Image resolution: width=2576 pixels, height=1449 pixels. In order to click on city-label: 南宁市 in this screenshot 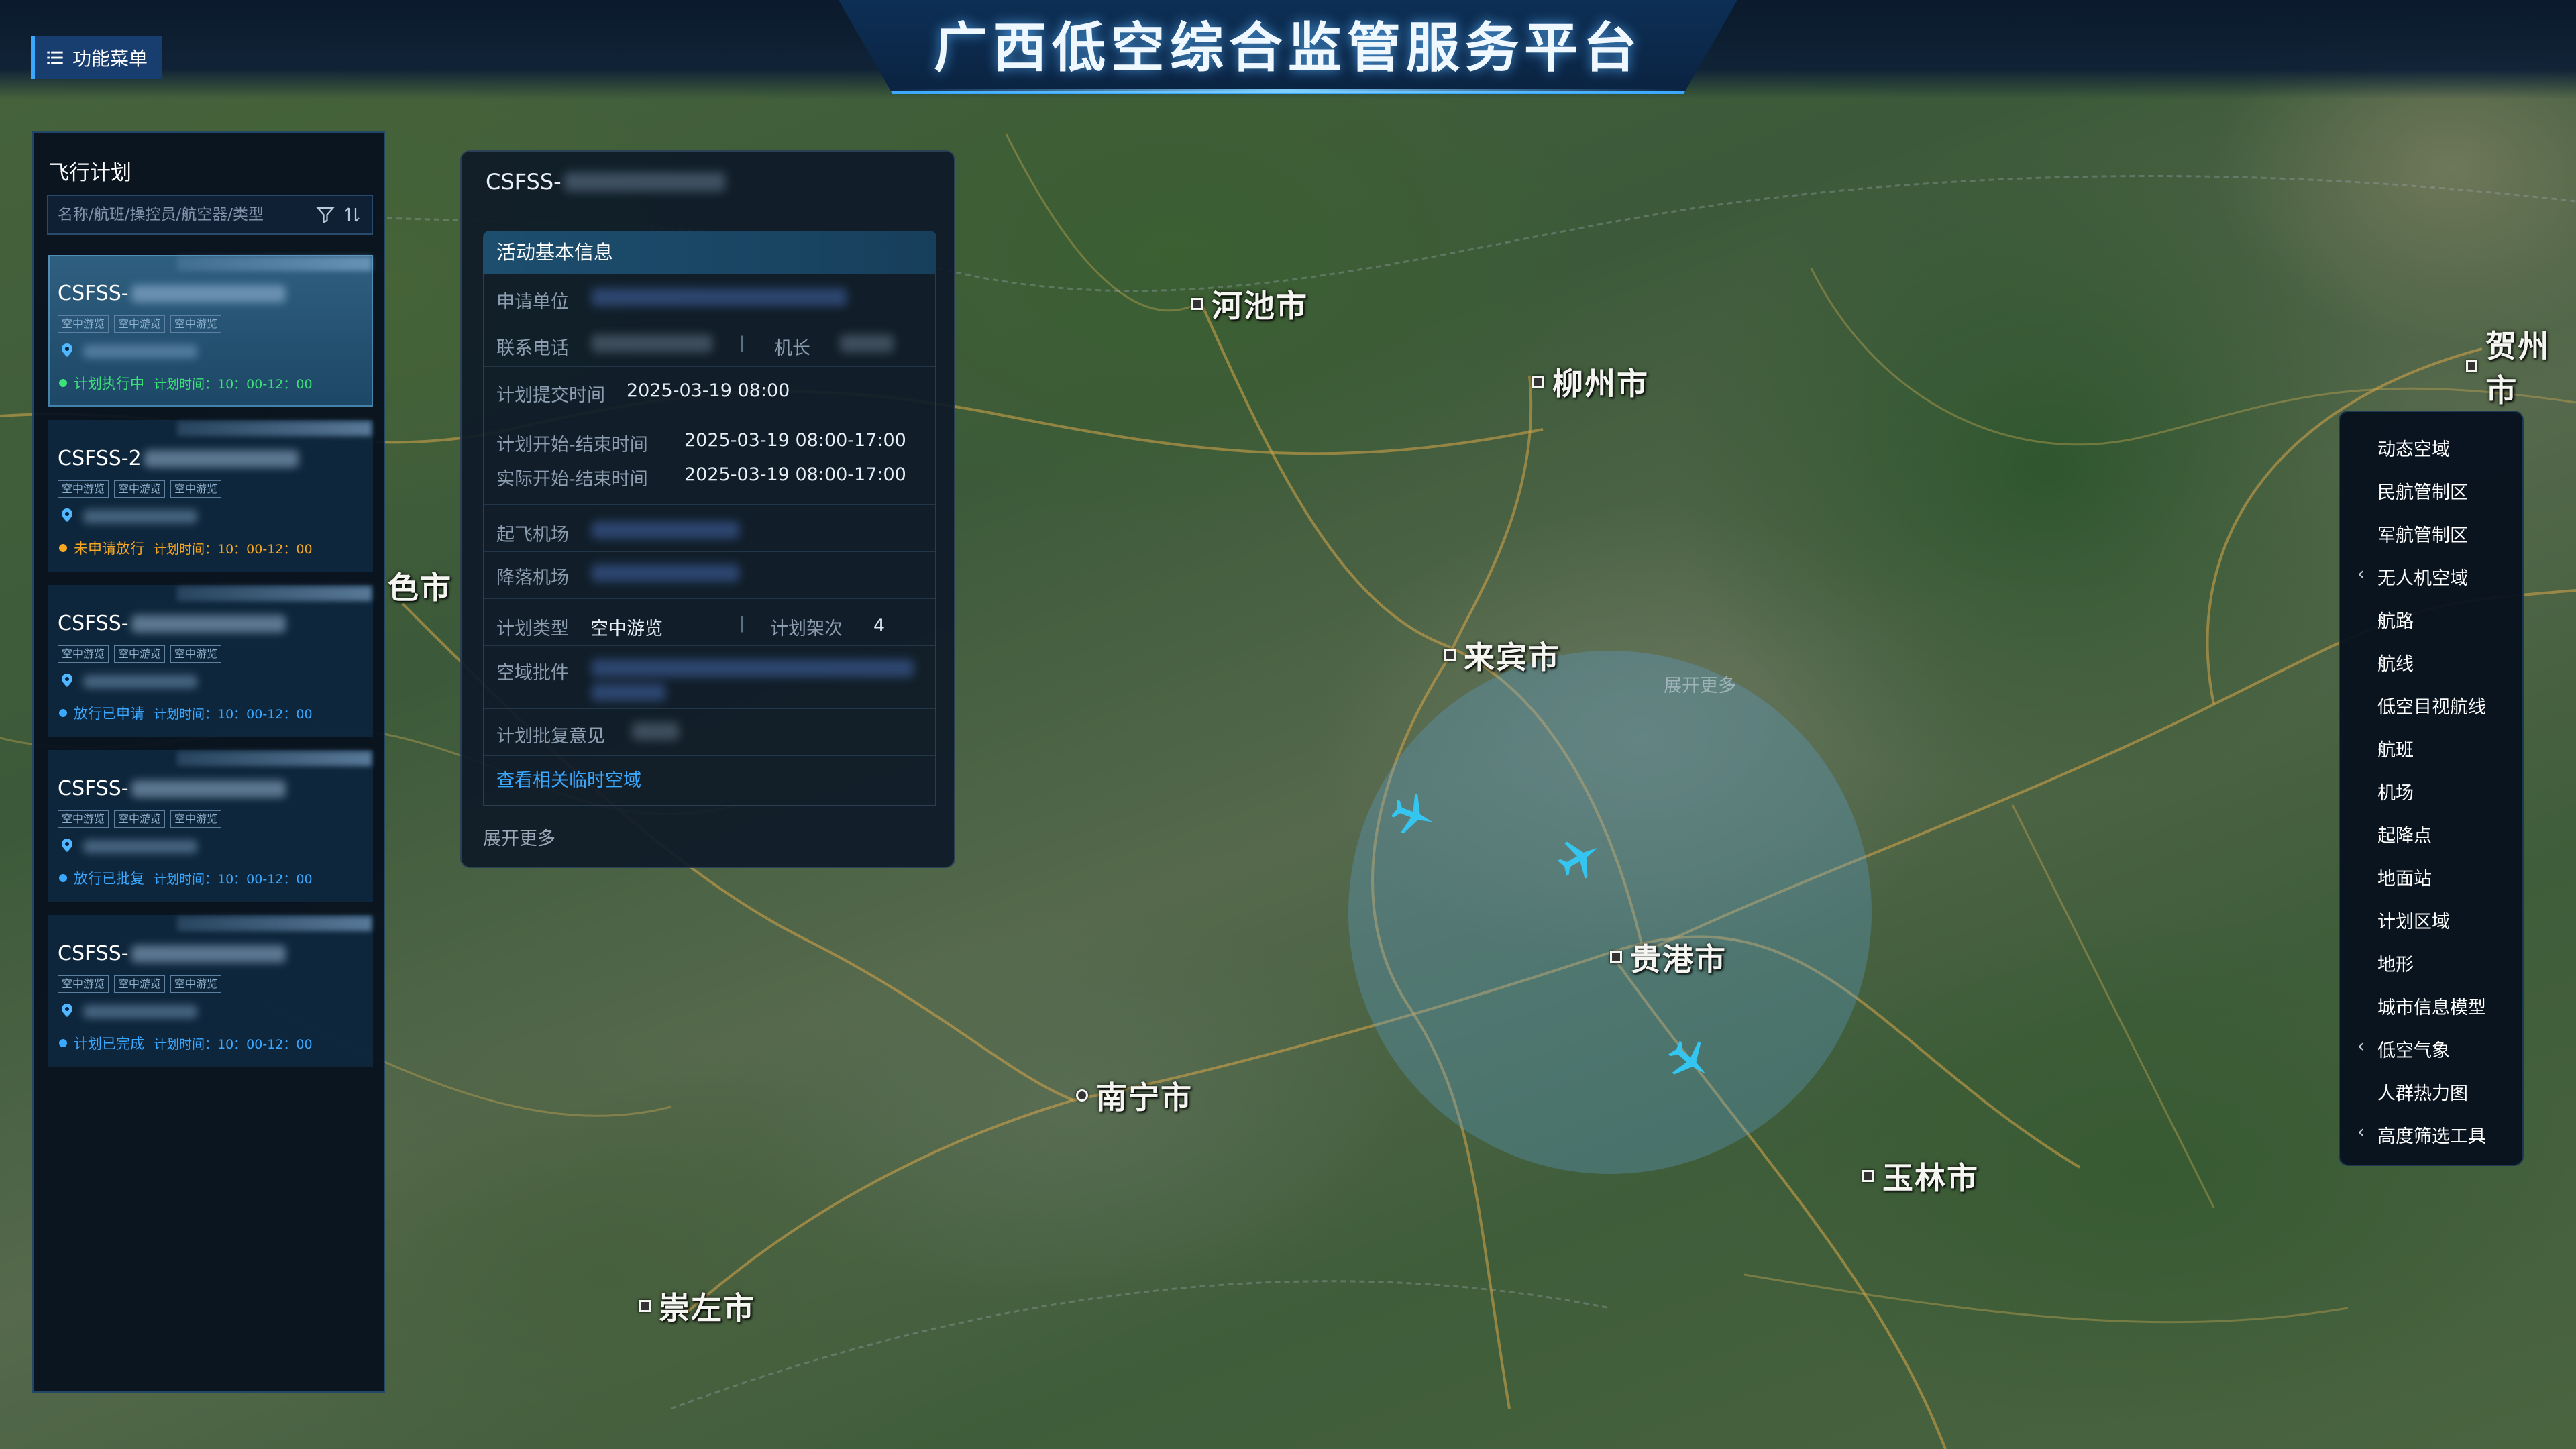, I will do `click(1134, 1095)`.